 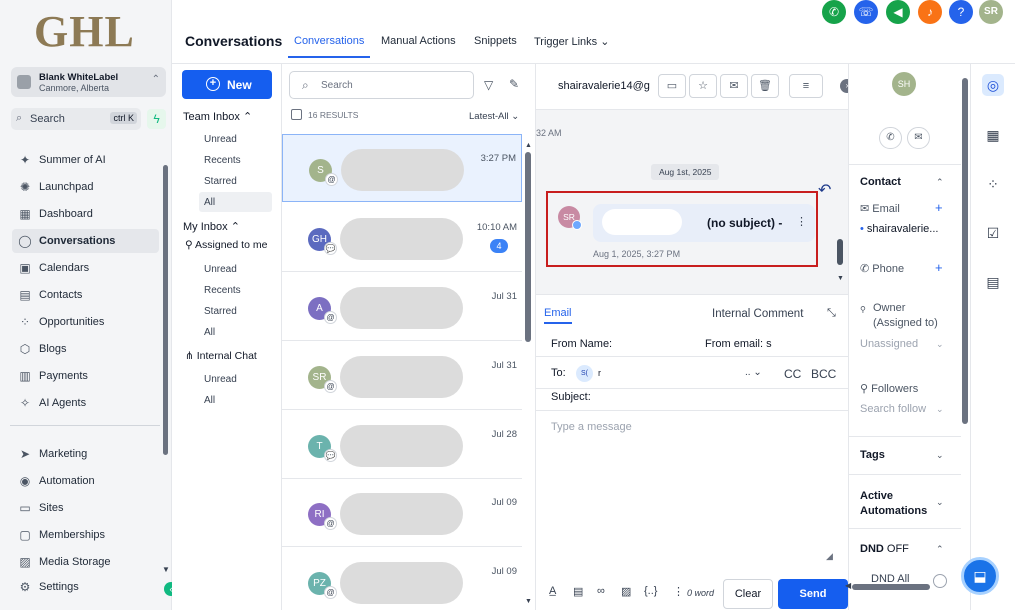 I want to click on sidebar-item-media-storage: ▨ Media Storage, so click(x=85, y=562).